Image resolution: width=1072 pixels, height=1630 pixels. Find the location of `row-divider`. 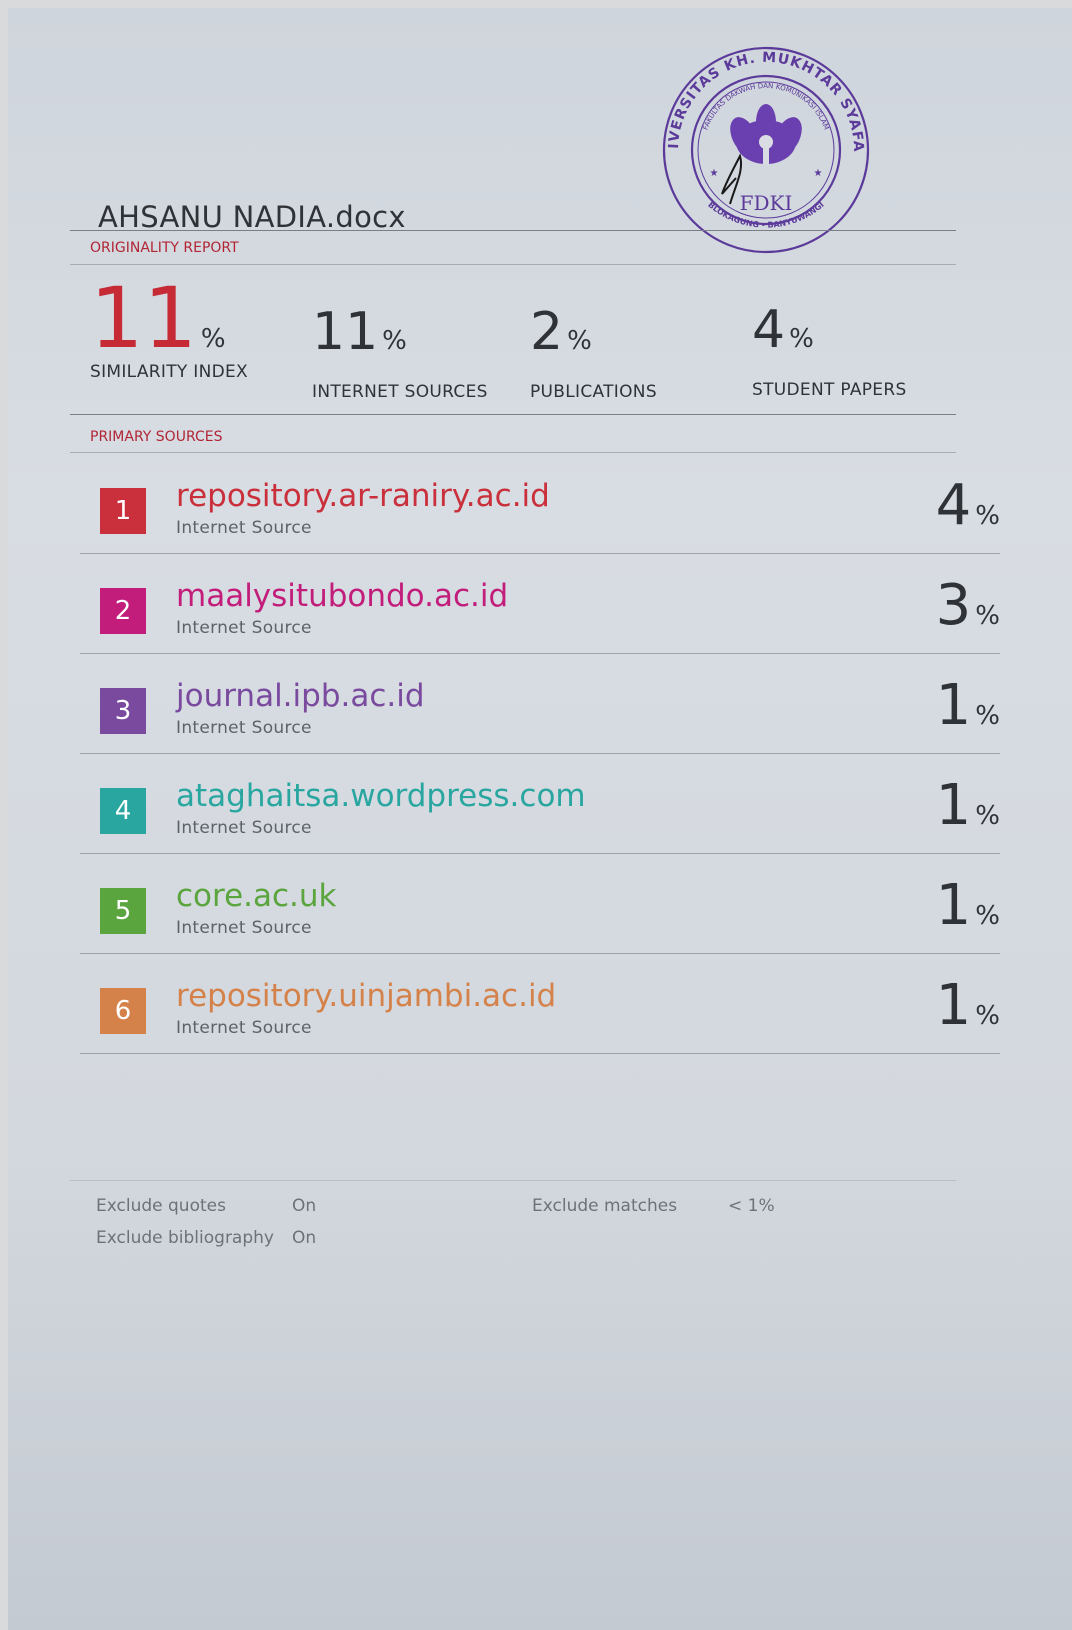

row-divider is located at coordinates (540, 1053).